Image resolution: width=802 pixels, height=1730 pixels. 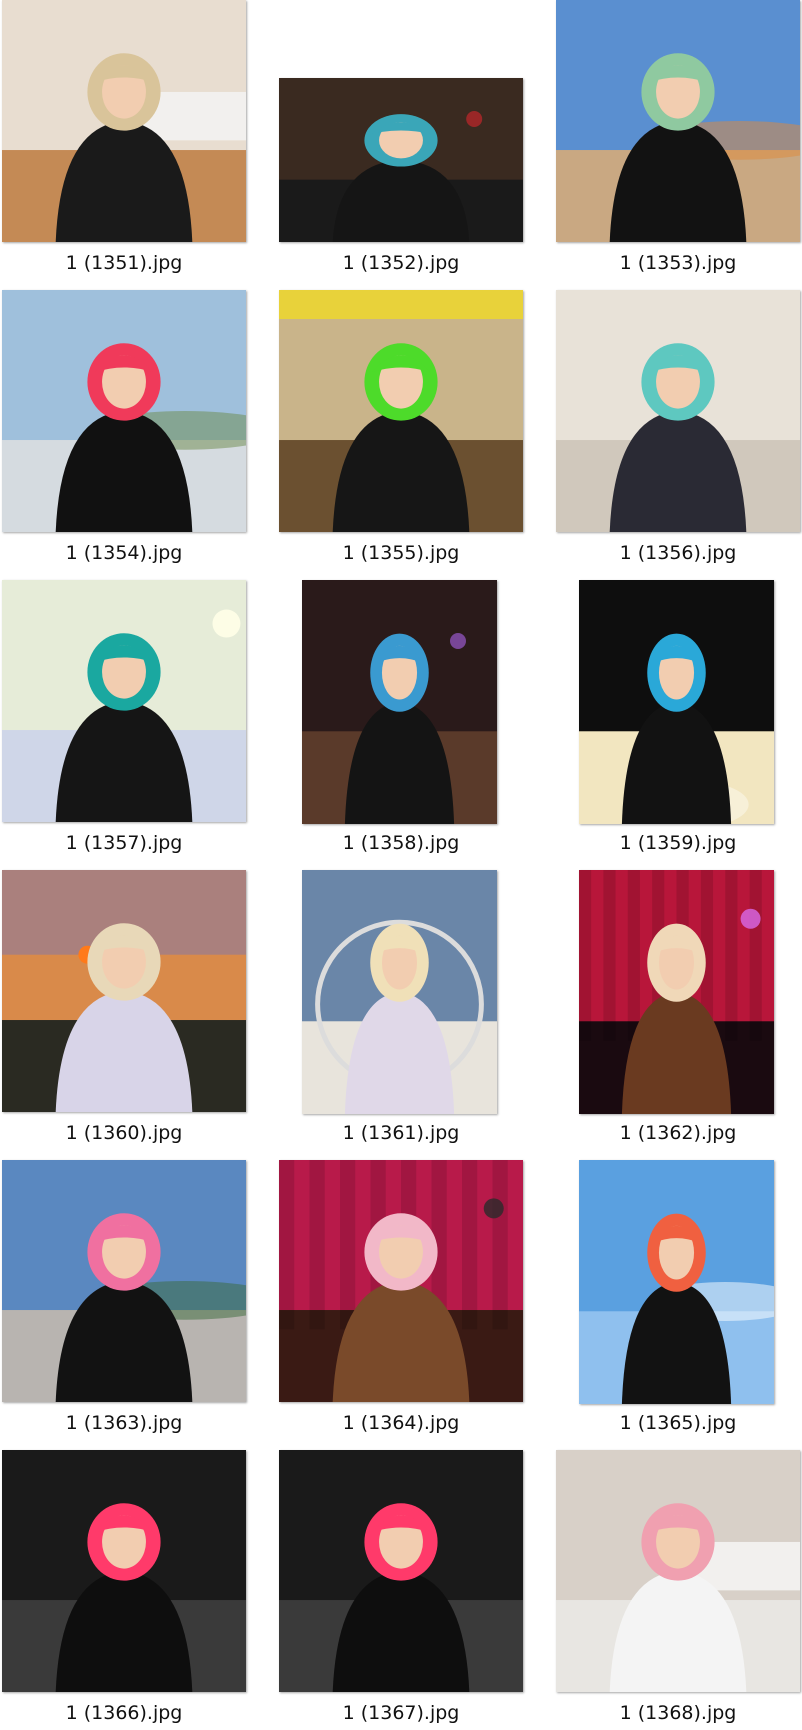 I want to click on file-name-label: 1 (1365).jpg, so click(x=678, y=1423).